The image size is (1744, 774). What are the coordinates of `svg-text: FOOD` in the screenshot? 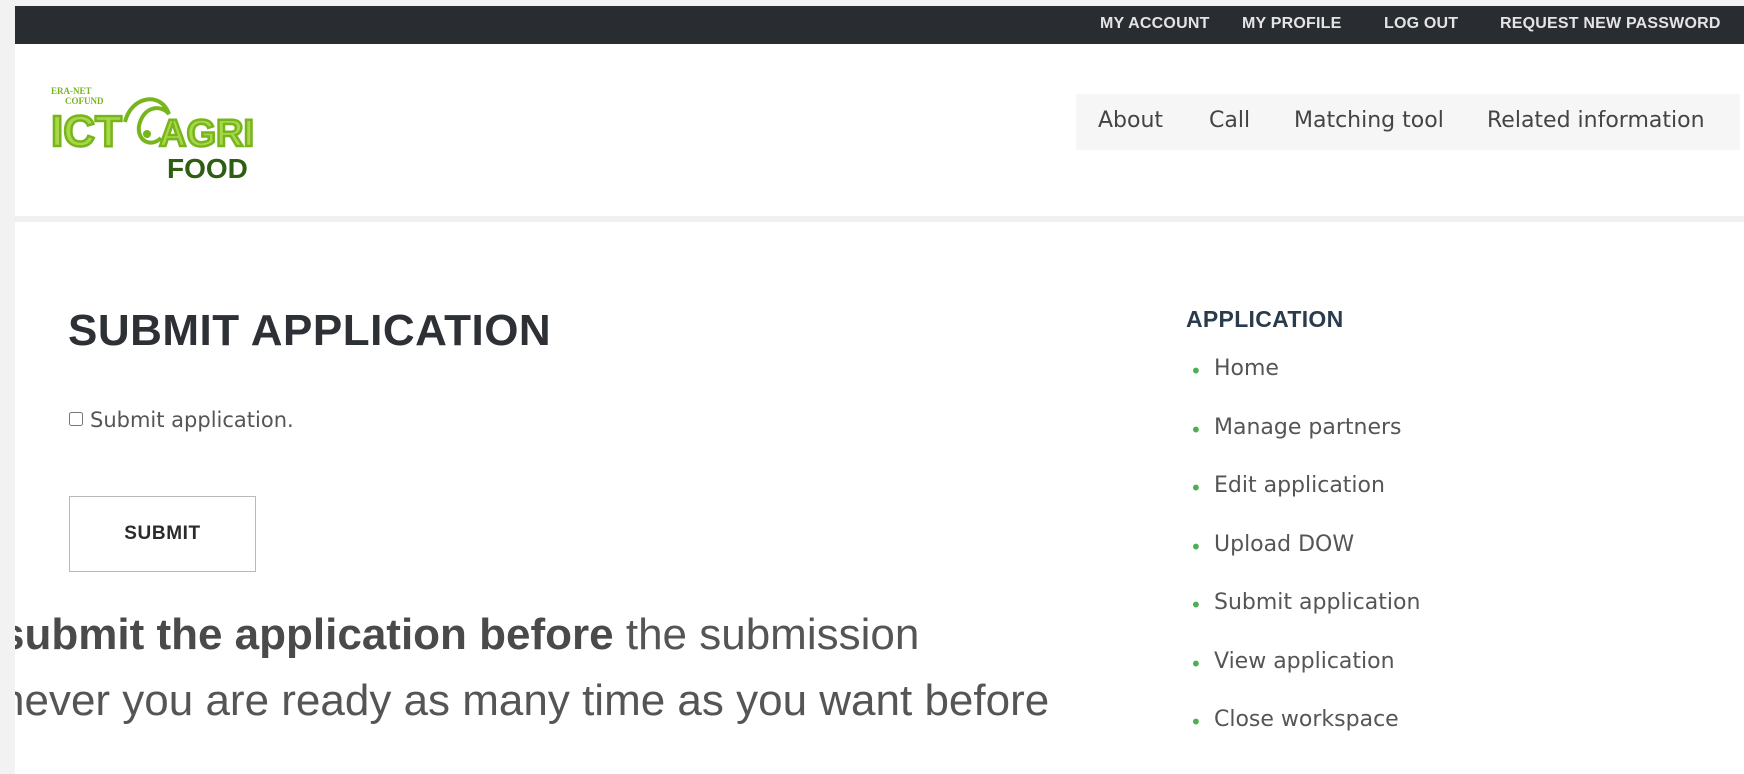 It's located at (207, 167).